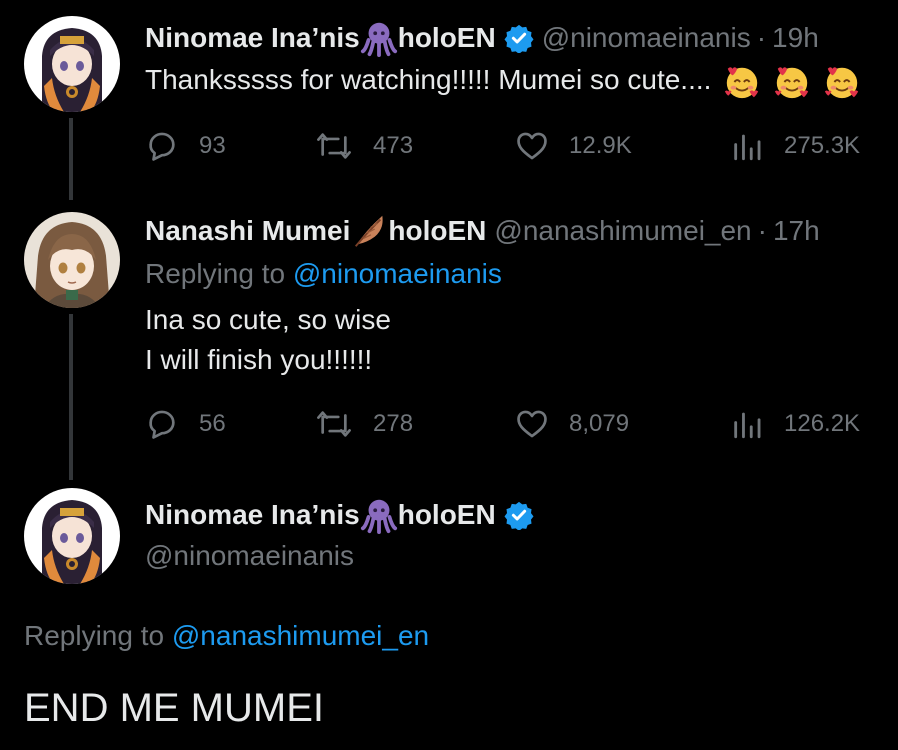  What do you see at coordinates (369, 231) in the screenshot?
I see `feather-emoji` at bounding box center [369, 231].